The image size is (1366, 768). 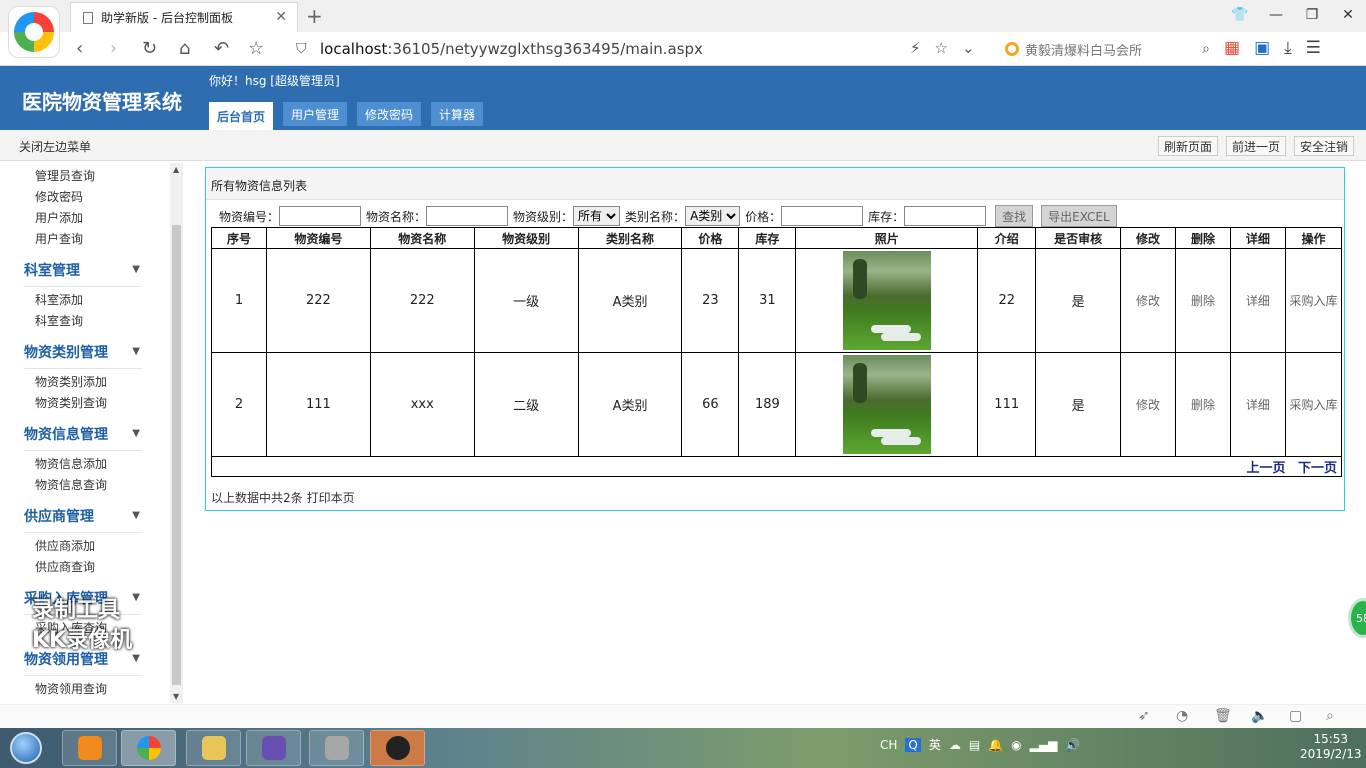 What do you see at coordinates (1144, 716) in the screenshot?
I see `rocket-icon: ➶` at bounding box center [1144, 716].